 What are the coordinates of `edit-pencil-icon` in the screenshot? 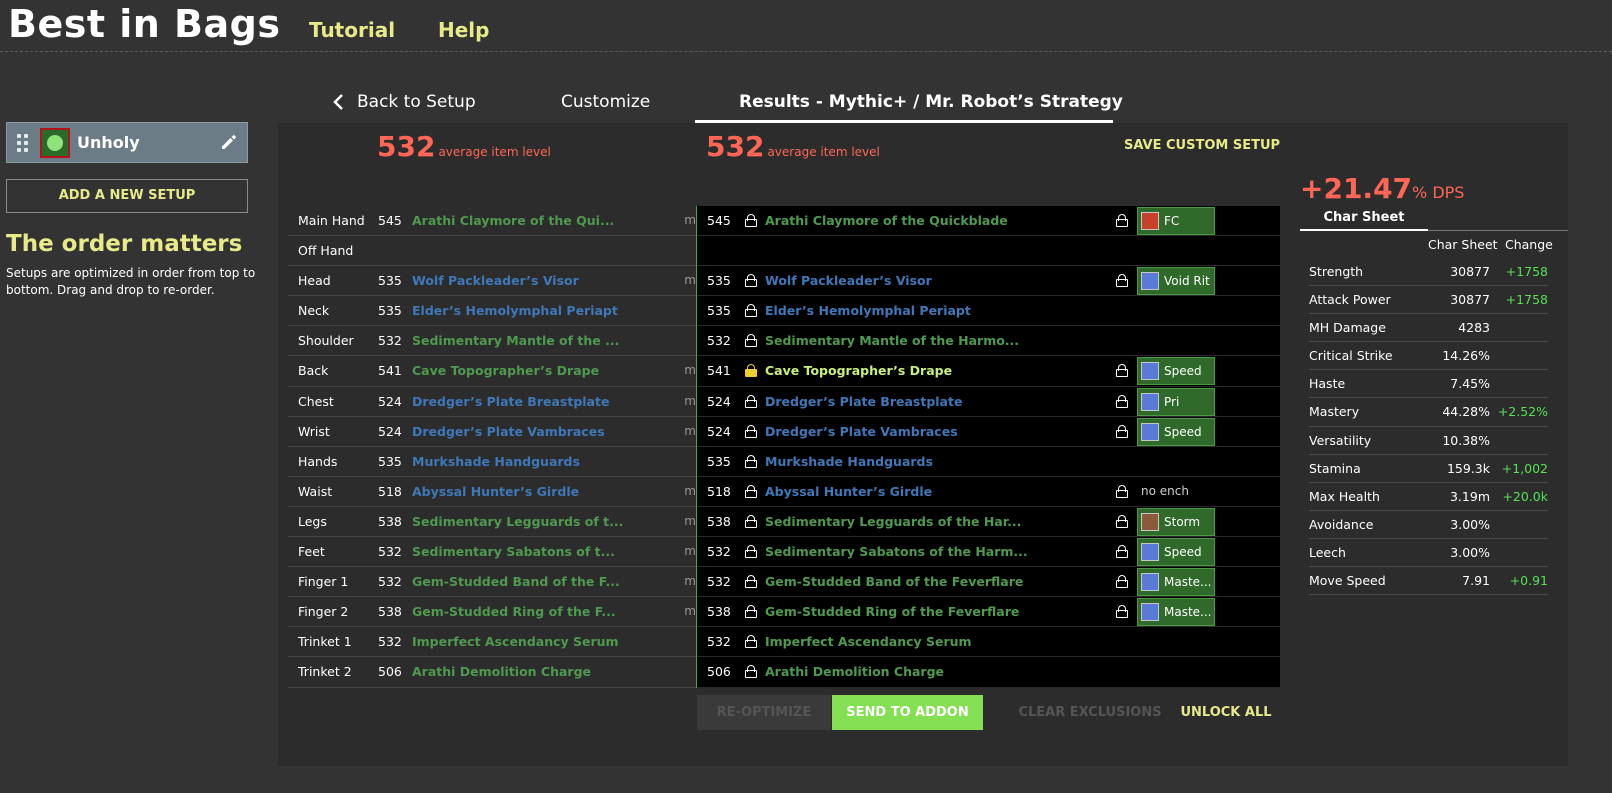 It's located at (229, 142).